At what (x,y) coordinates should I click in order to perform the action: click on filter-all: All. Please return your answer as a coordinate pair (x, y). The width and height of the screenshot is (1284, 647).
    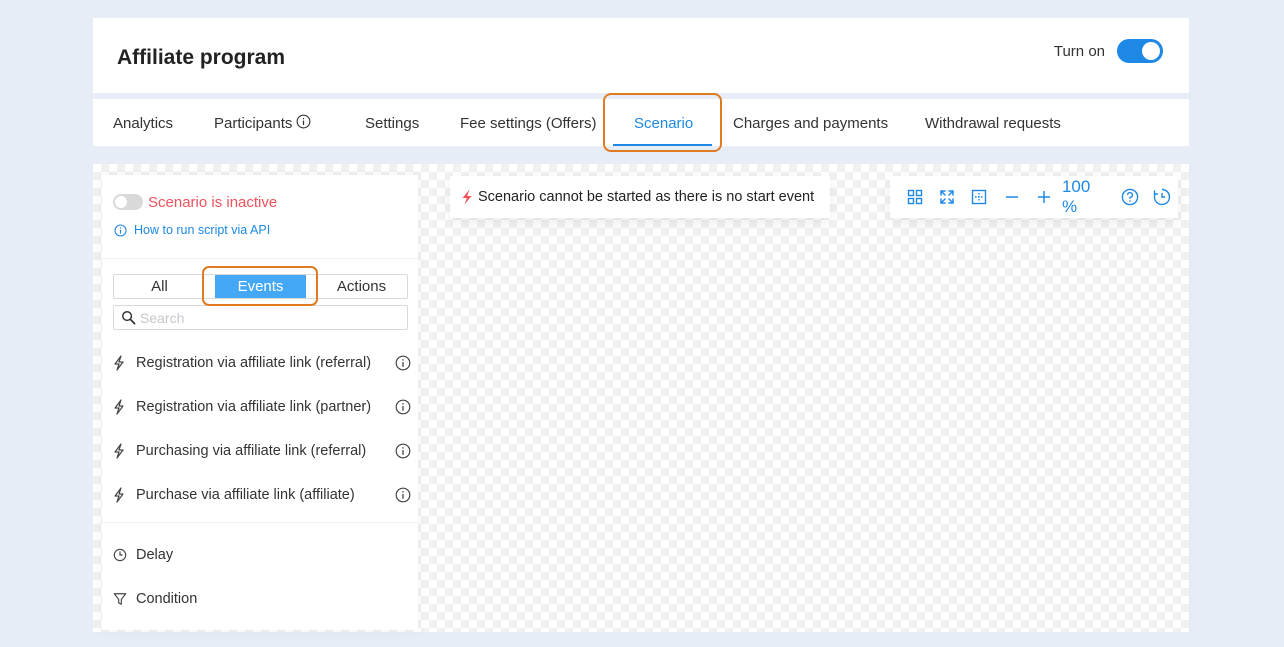
    Looking at the image, I should click on (159, 286).